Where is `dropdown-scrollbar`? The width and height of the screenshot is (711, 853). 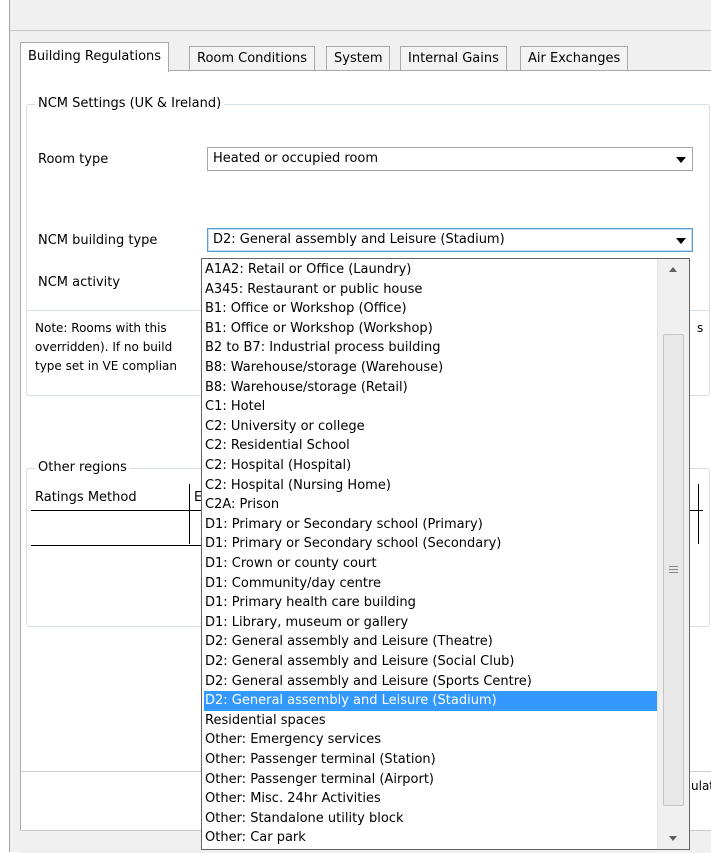
dropdown-scrollbar is located at coordinates (673, 554).